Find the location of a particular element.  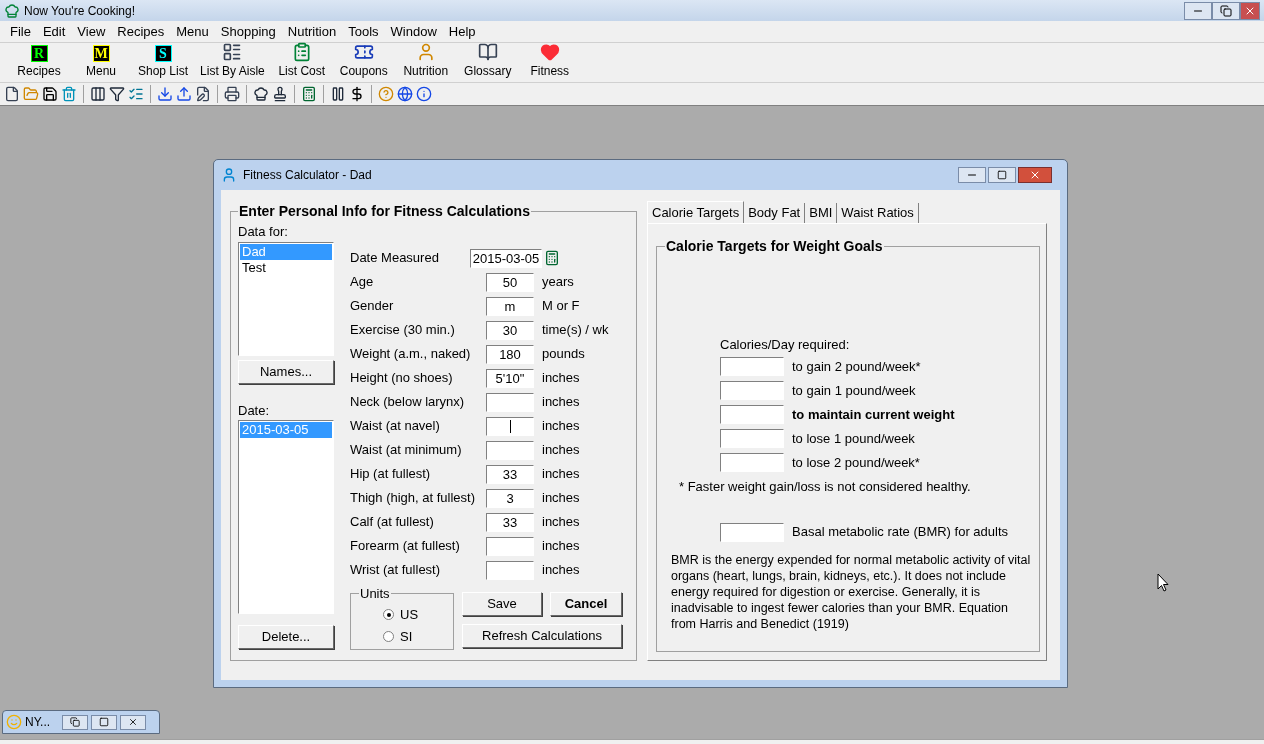

globe-icon is located at coordinates (405, 94).